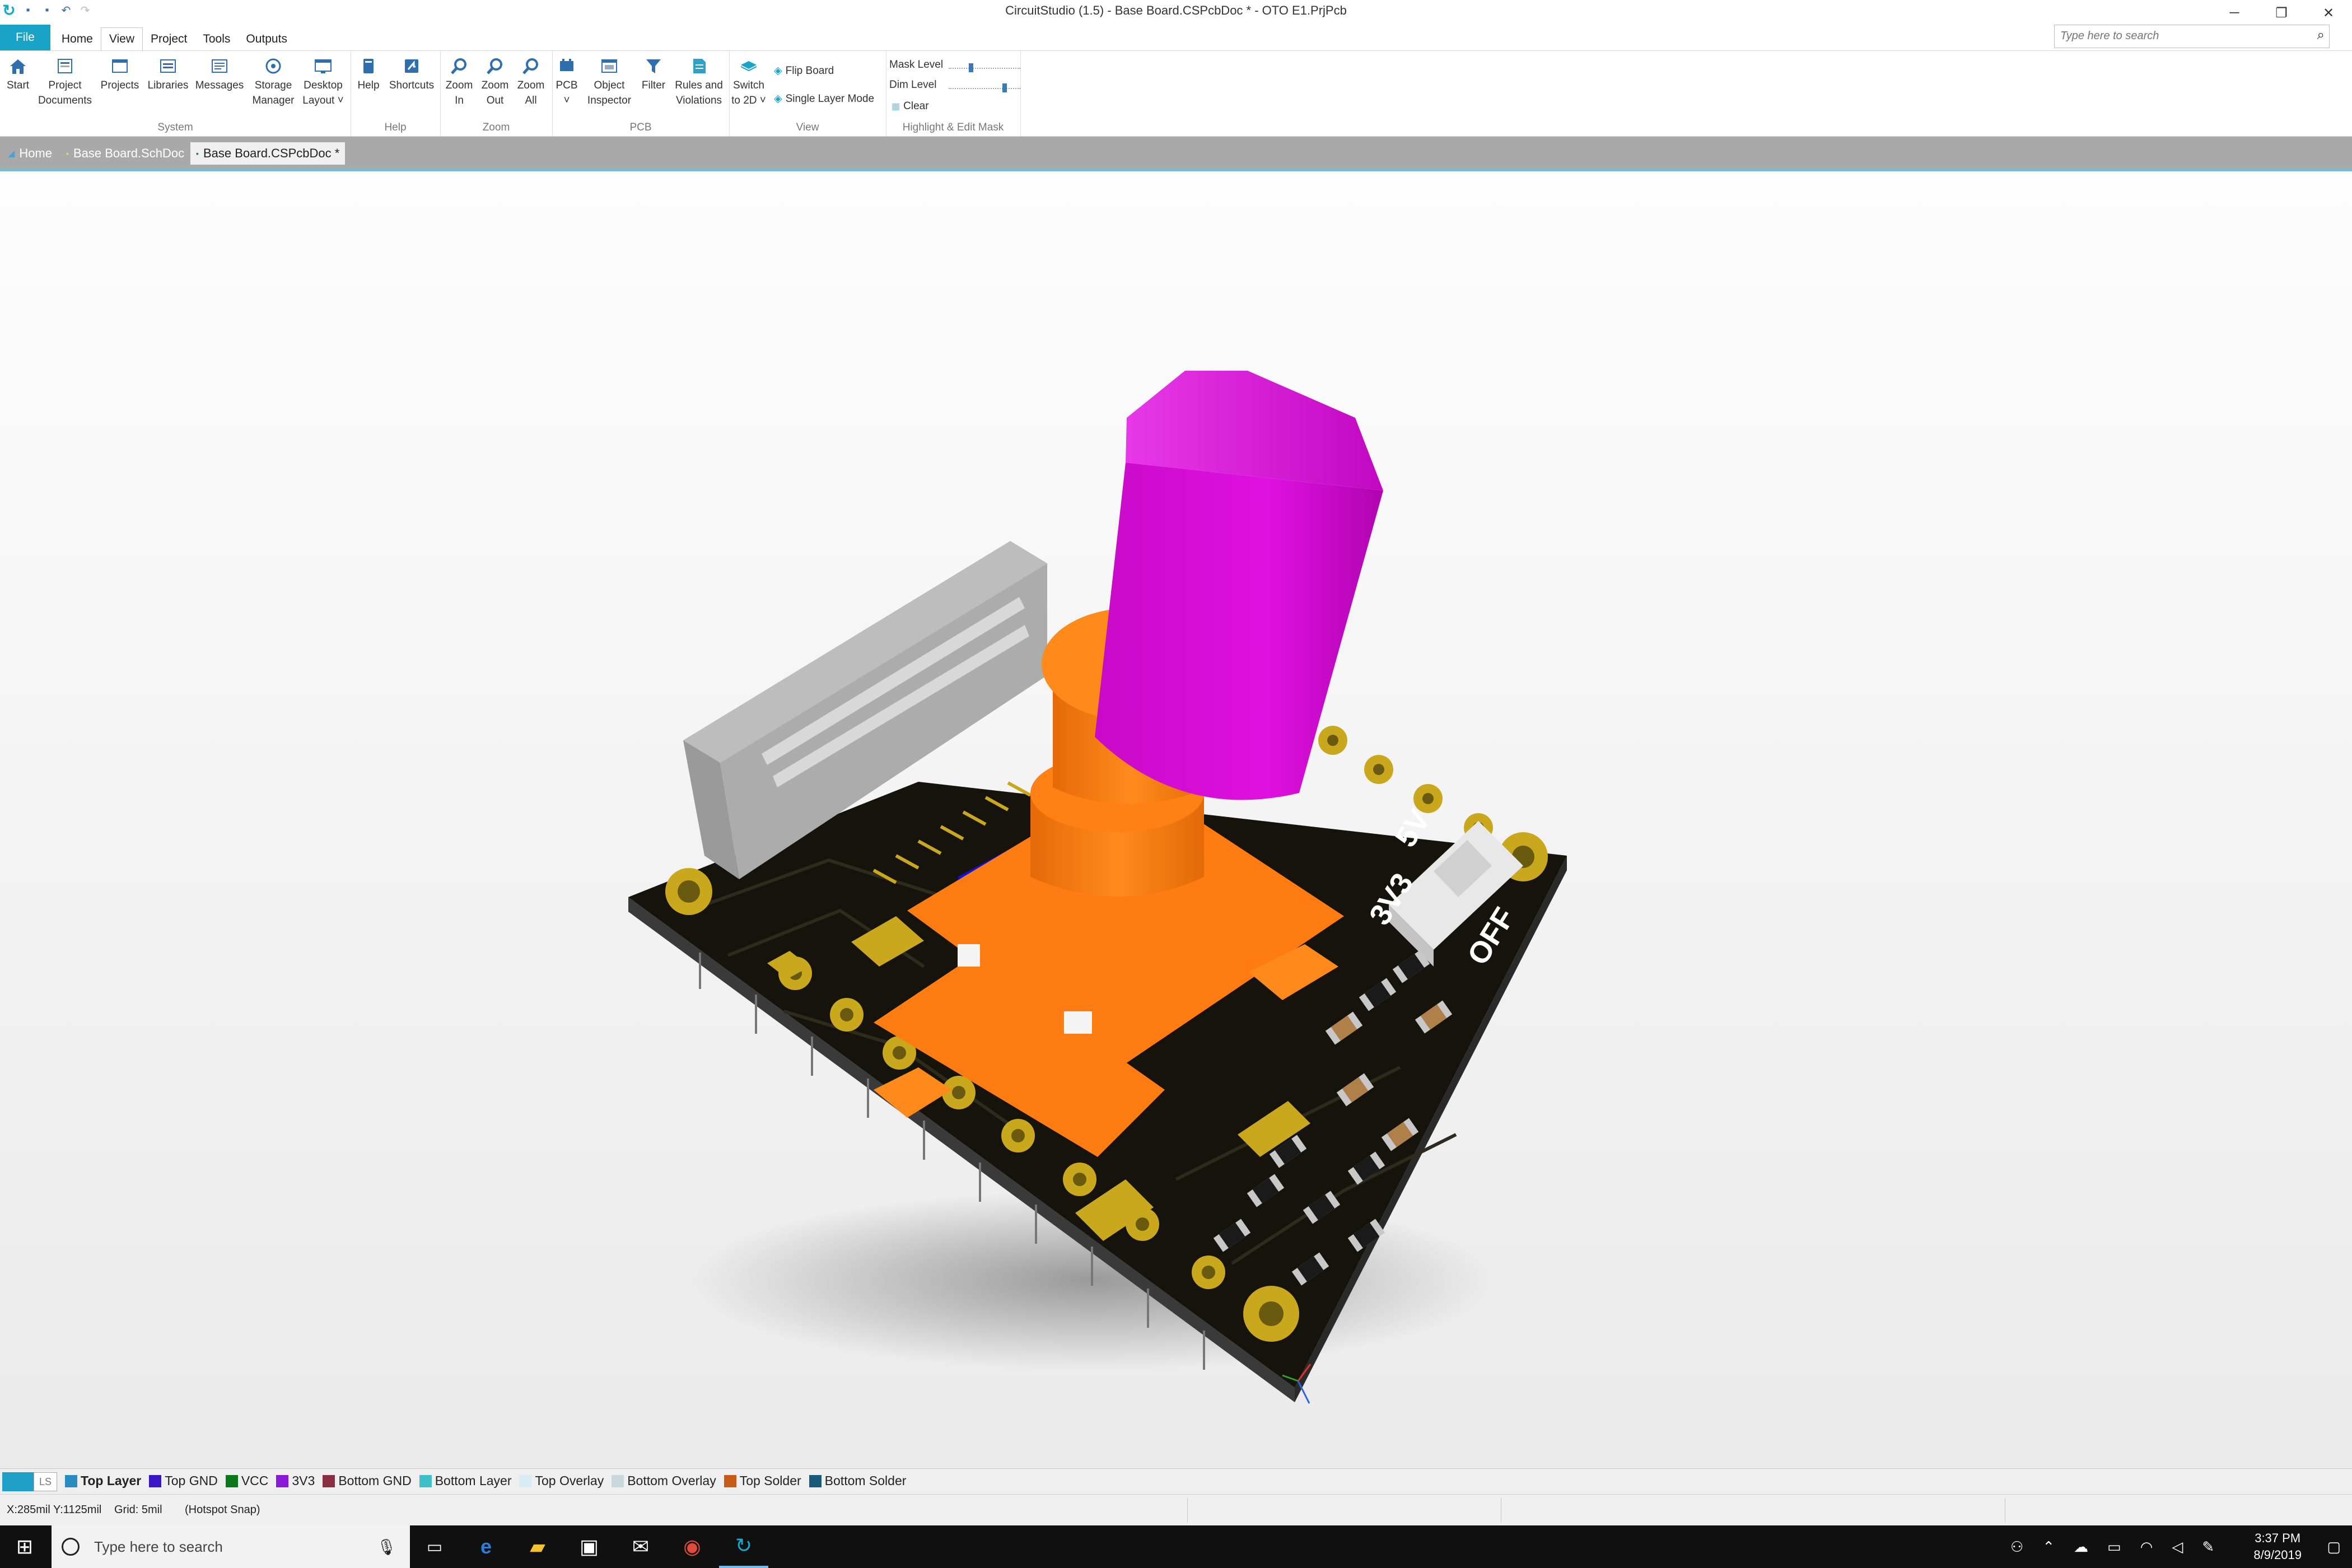 This screenshot has height=1568, width=2352. Describe the element at coordinates (25, 1547) in the screenshot. I see `windows-start-icon: ⊞` at that location.